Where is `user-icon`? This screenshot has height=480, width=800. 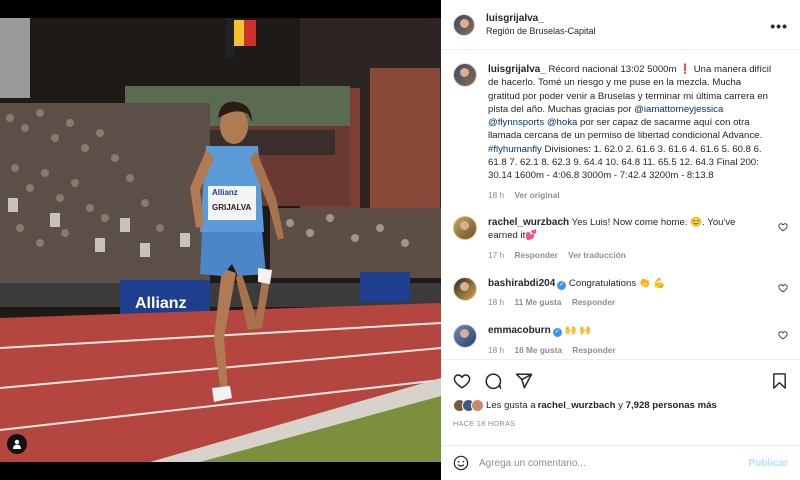 user-icon is located at coordinates (17, 444).